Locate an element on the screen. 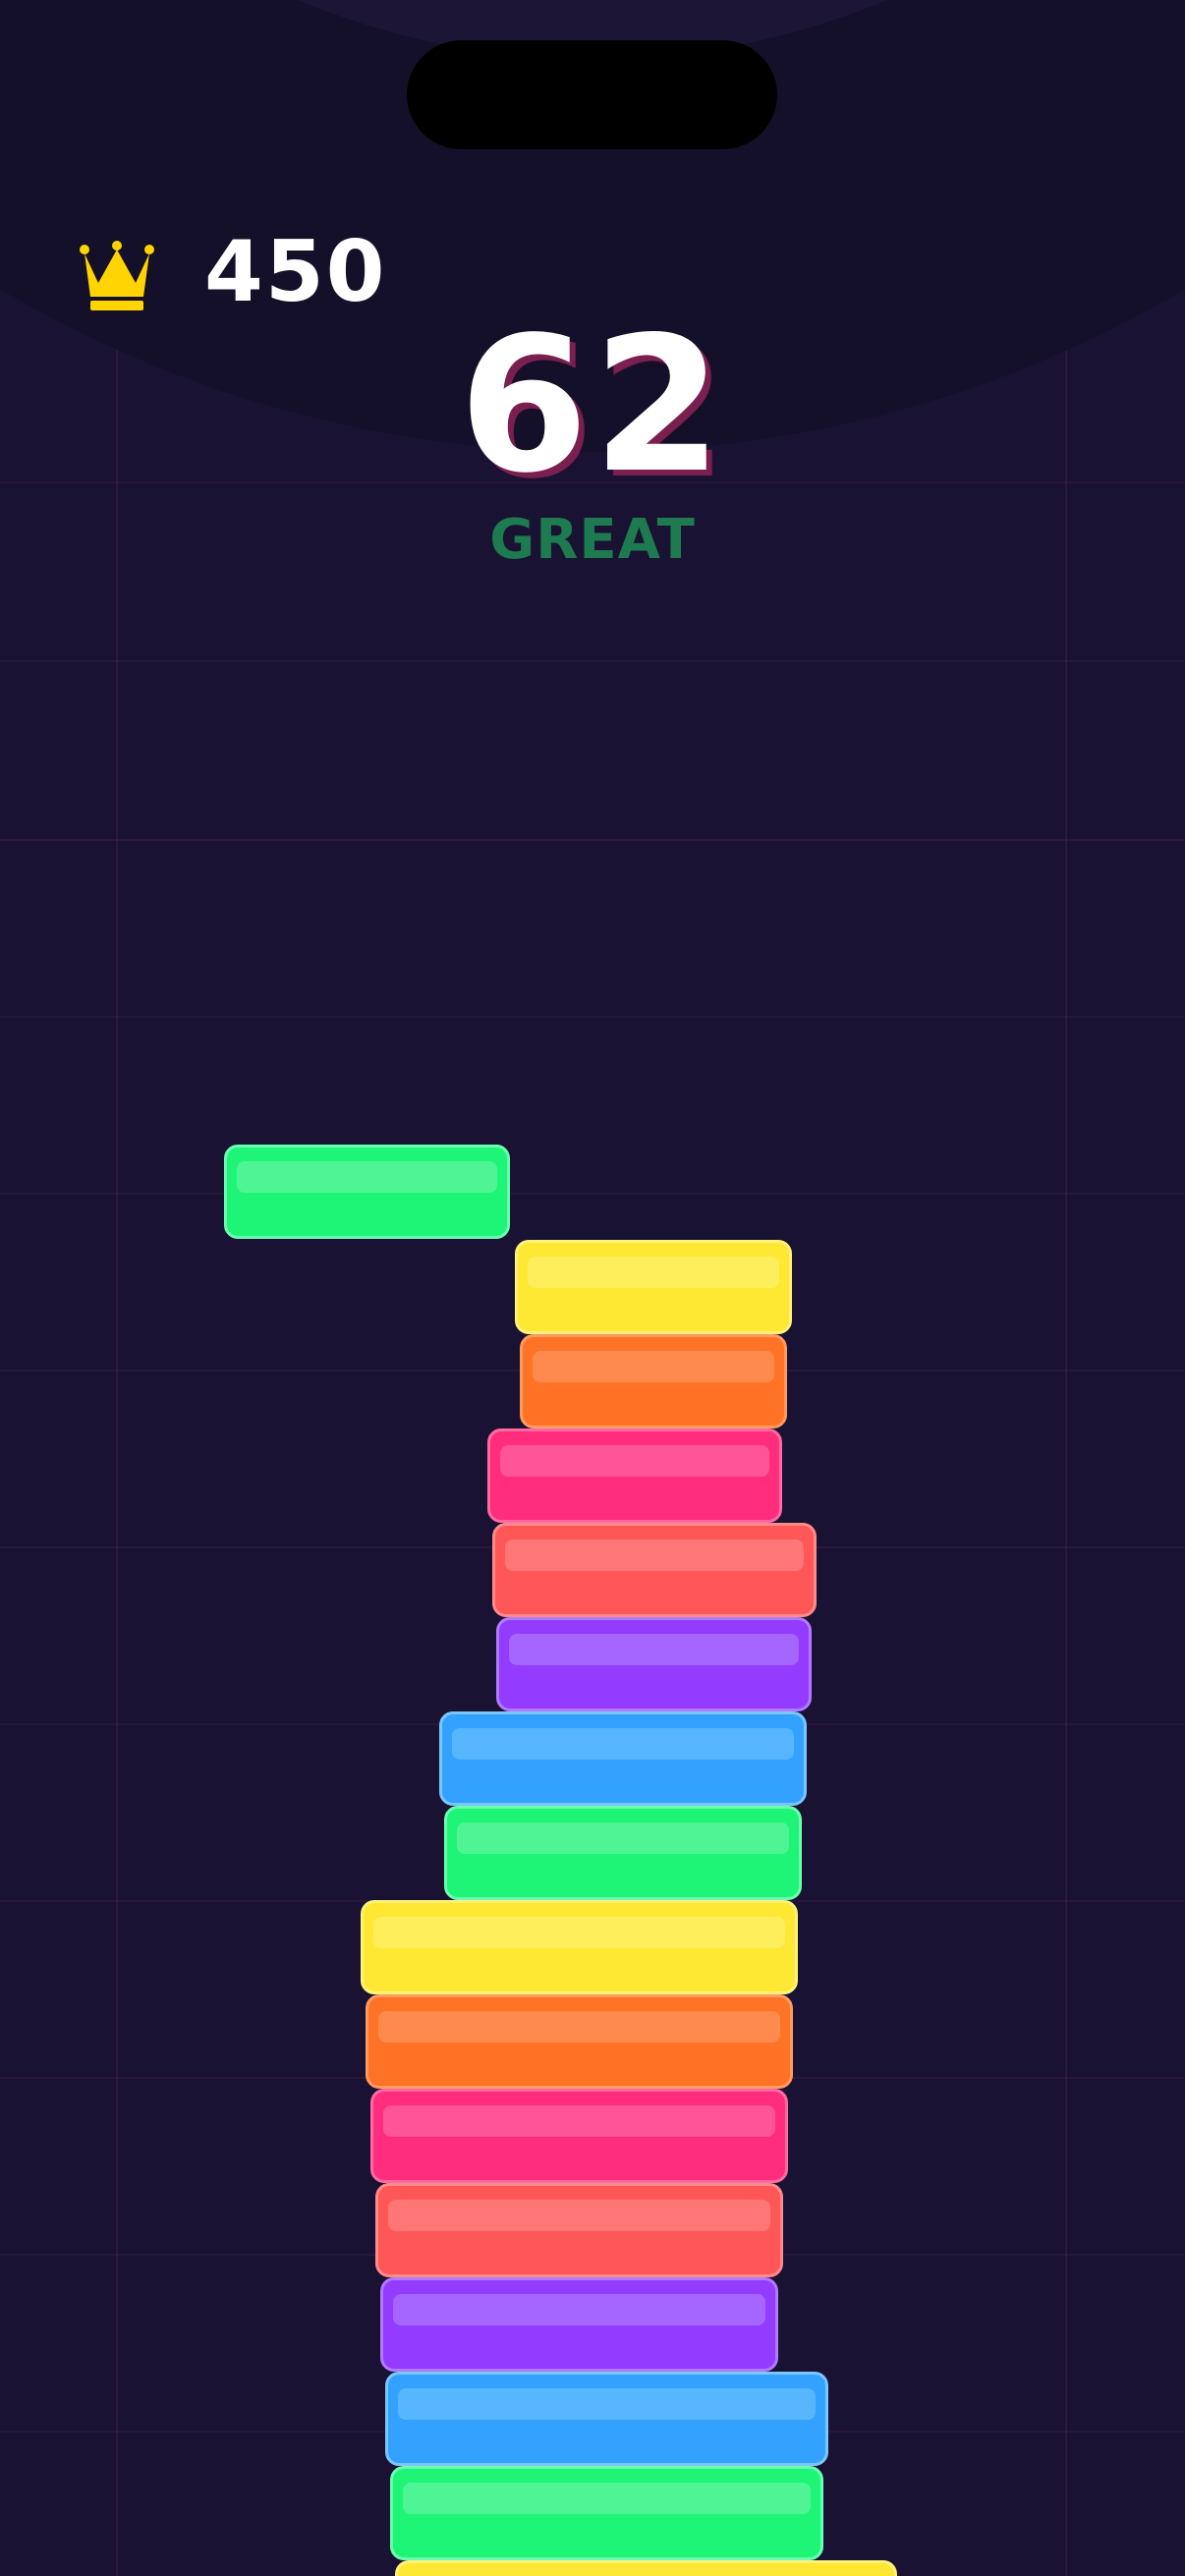  feedback-label: GREAT is located at coordinates (592, 540).